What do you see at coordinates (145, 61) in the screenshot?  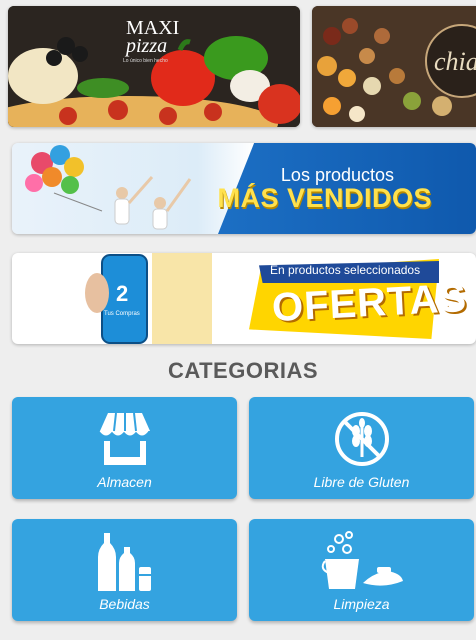 I see `pizza-tagline: Lo único bien hecho` at bounding box center [145, 61].